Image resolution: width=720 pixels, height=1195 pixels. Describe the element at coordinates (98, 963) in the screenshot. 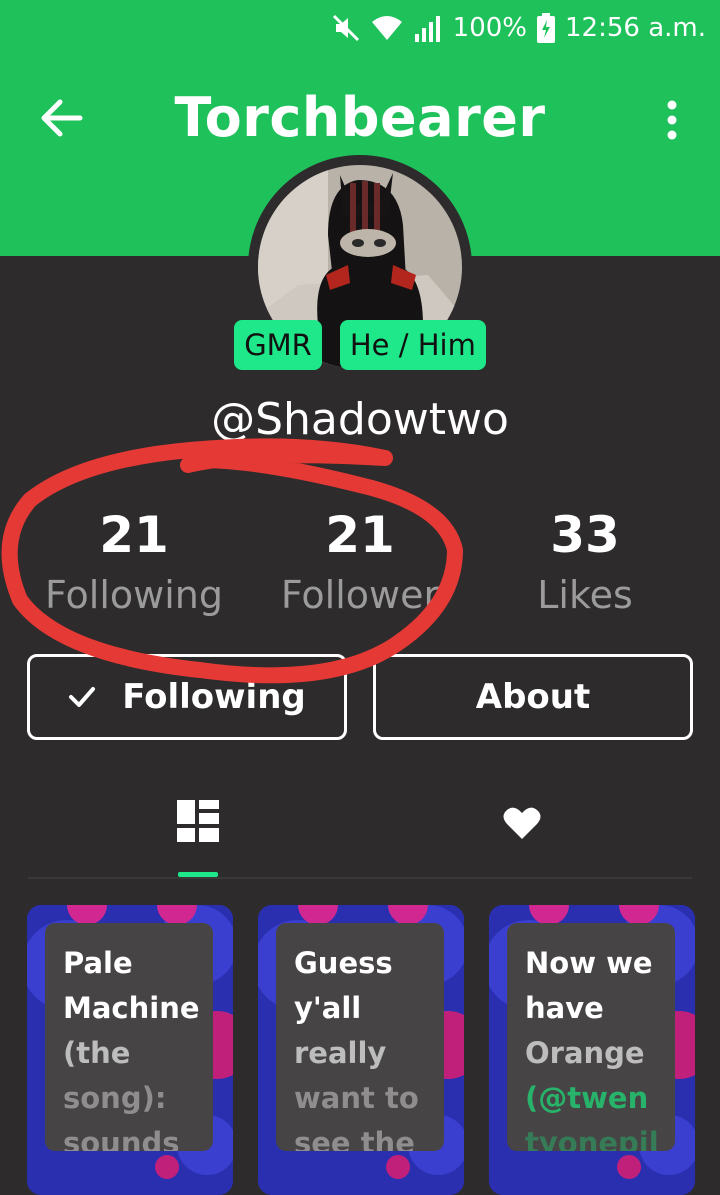

I see `caption-line: Pale` at that location.